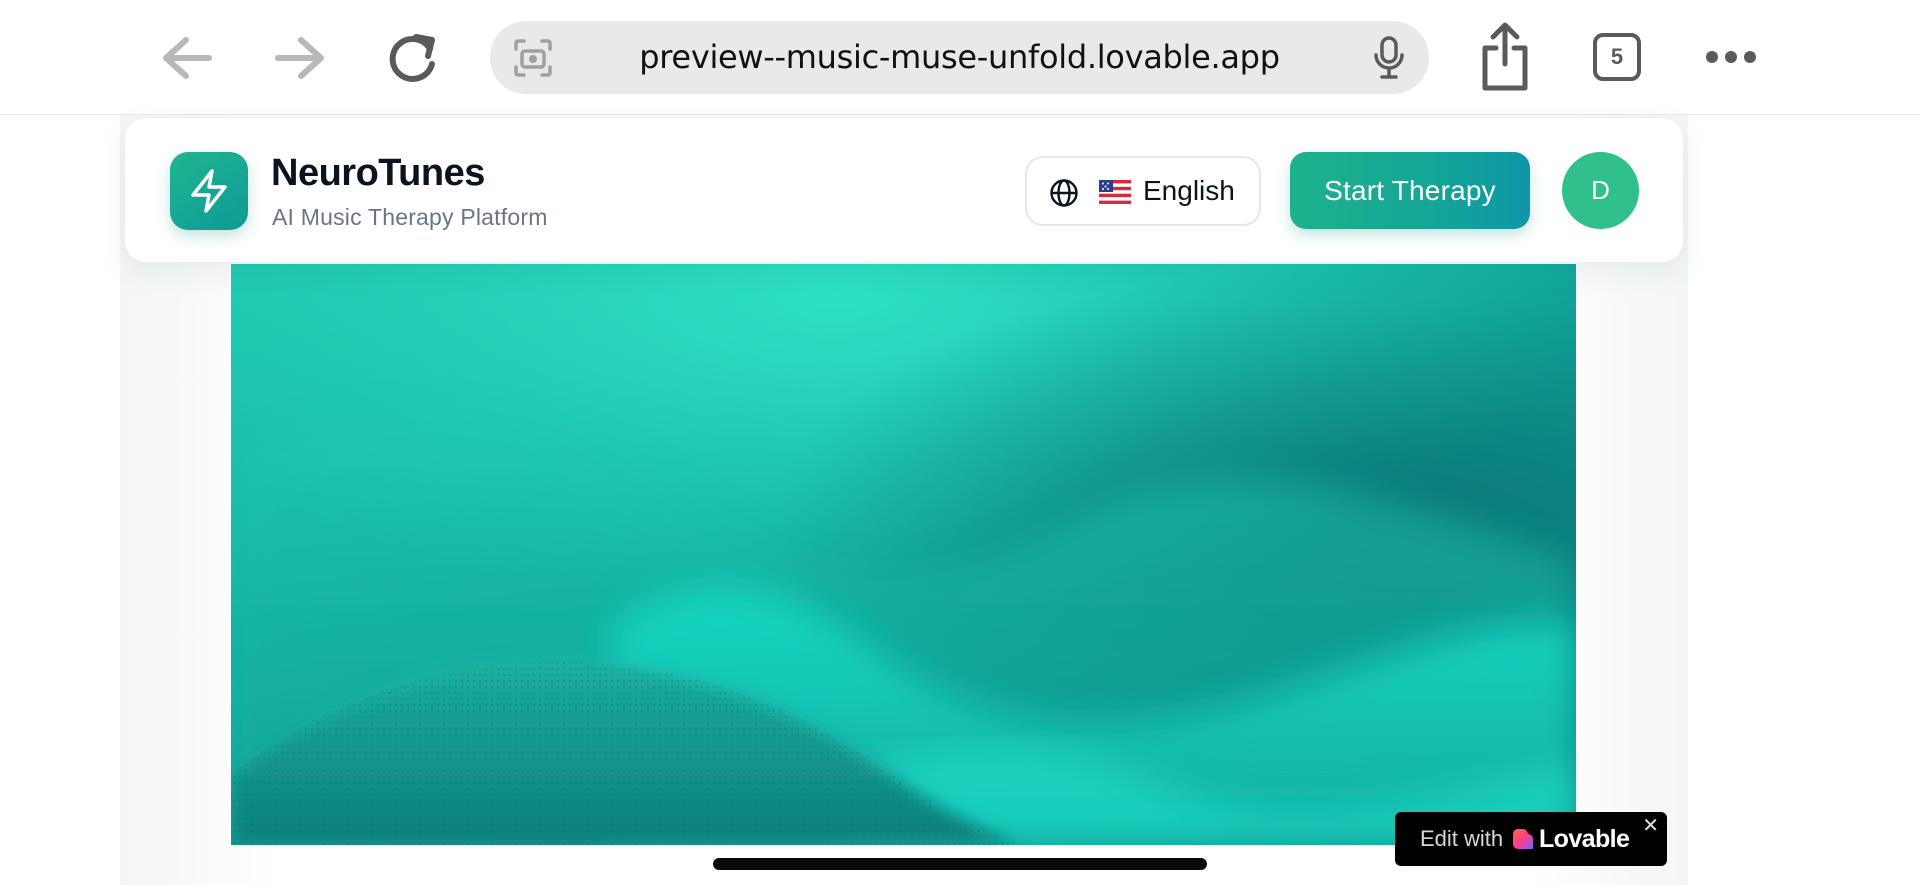 The image size is (1920, 885). I want to click on close-icon: ✕, so click(1650, 826).